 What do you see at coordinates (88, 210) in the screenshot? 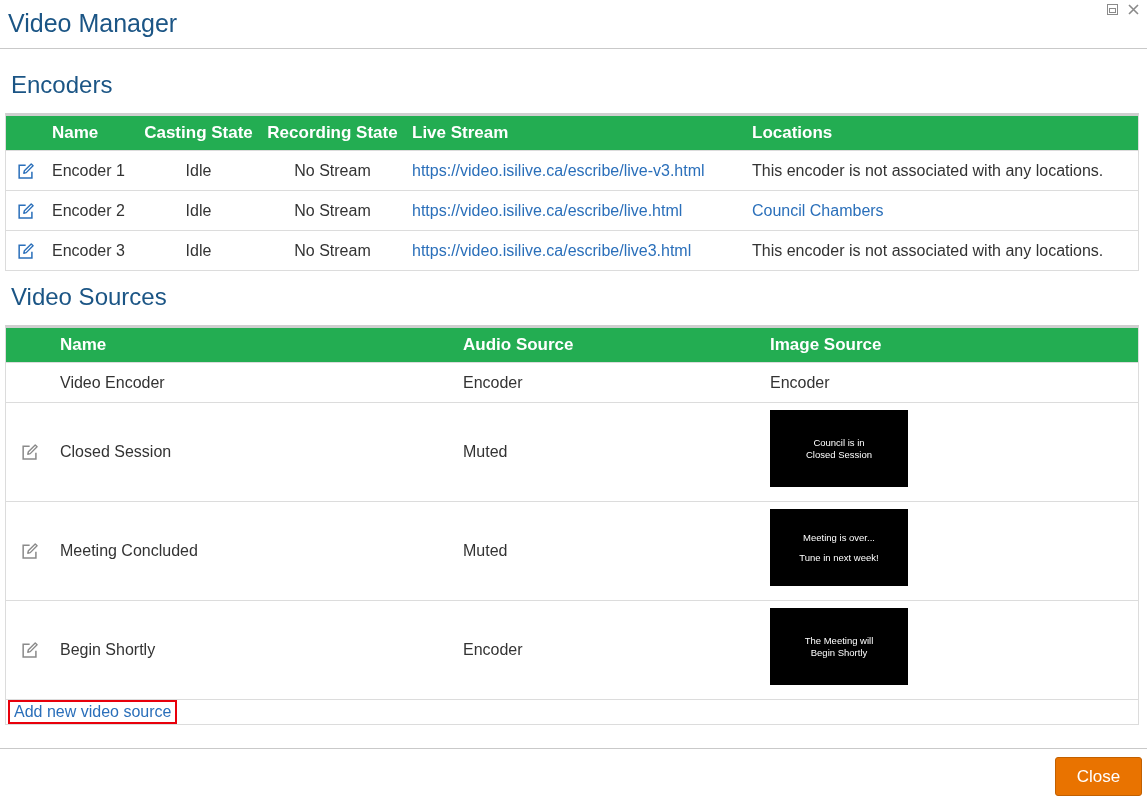
I see `encoder-name: Encoder 2` at bounding box center [88, 210].